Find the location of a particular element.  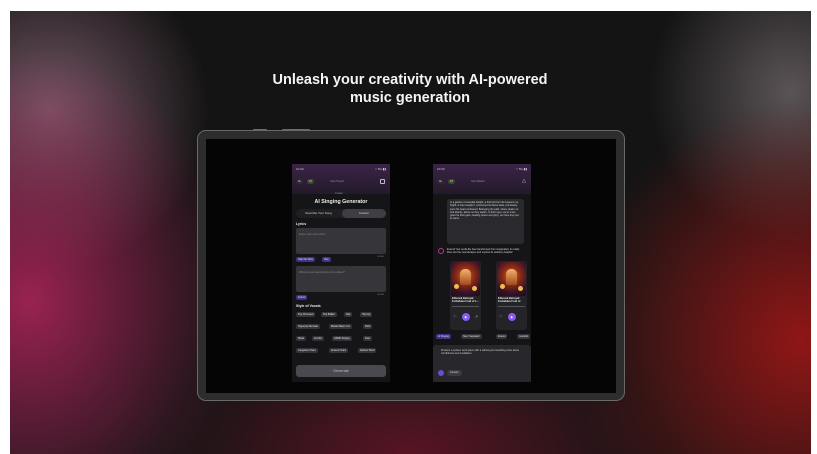

lyrics-label: Lyrics is located at coordinates (301, 224).